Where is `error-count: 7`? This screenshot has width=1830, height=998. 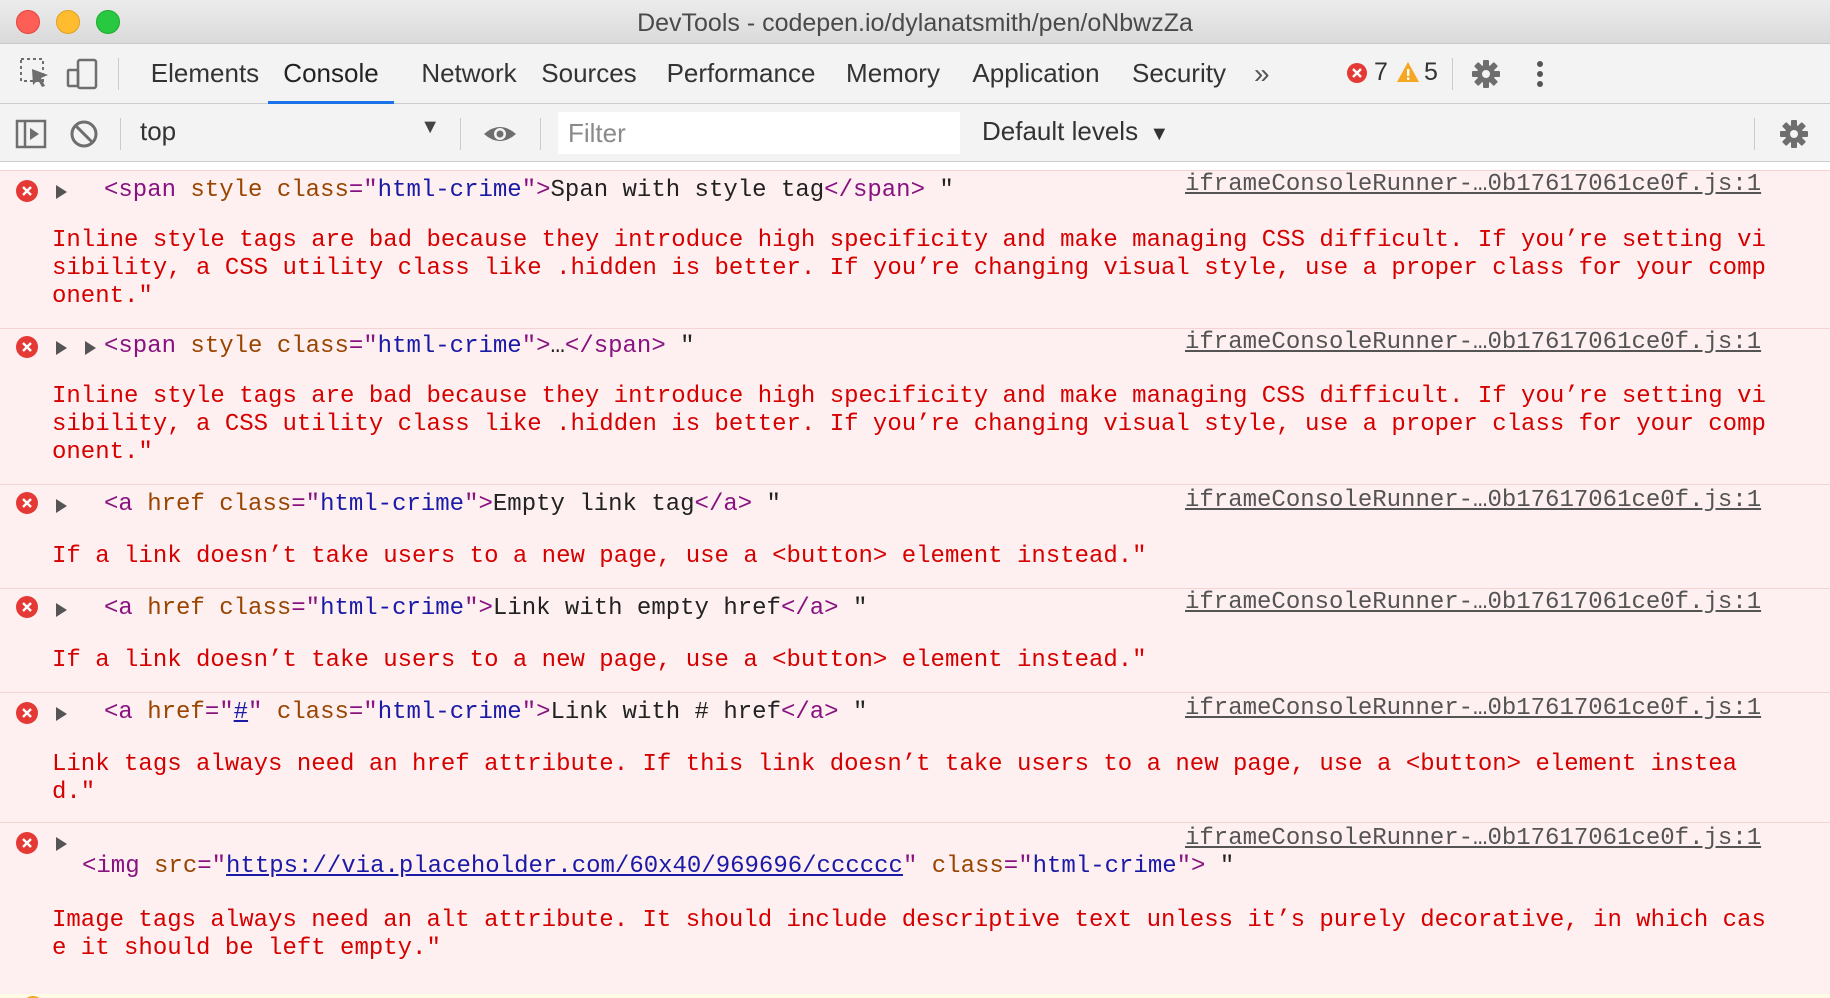 error-count: 7 is located at coordinates (1381, 72).